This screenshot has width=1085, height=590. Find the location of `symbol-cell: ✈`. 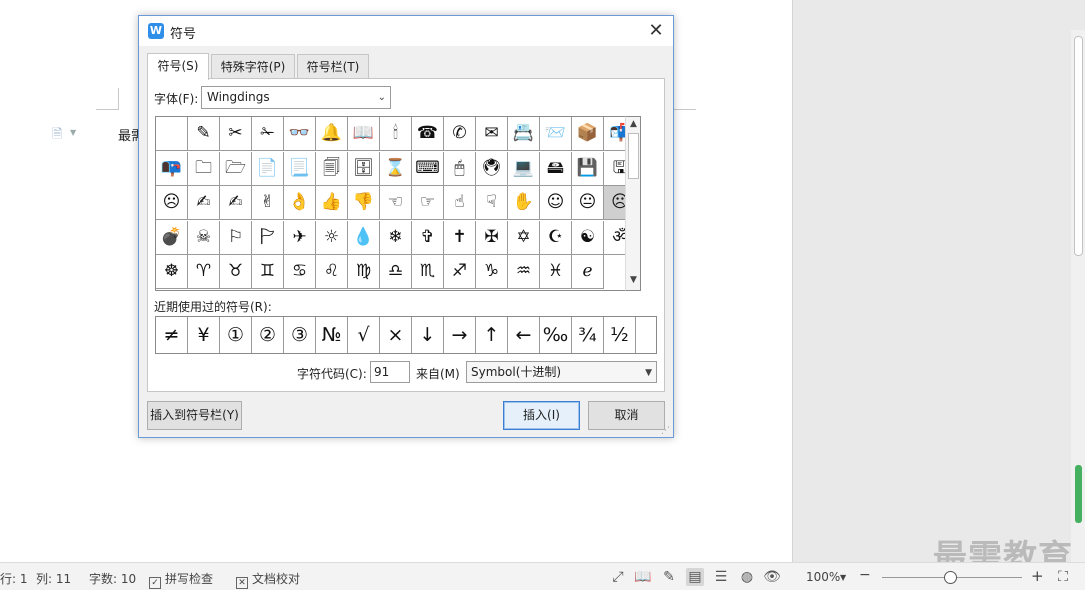

symbol-cell: ✈ is located at coordinates (300, 237).